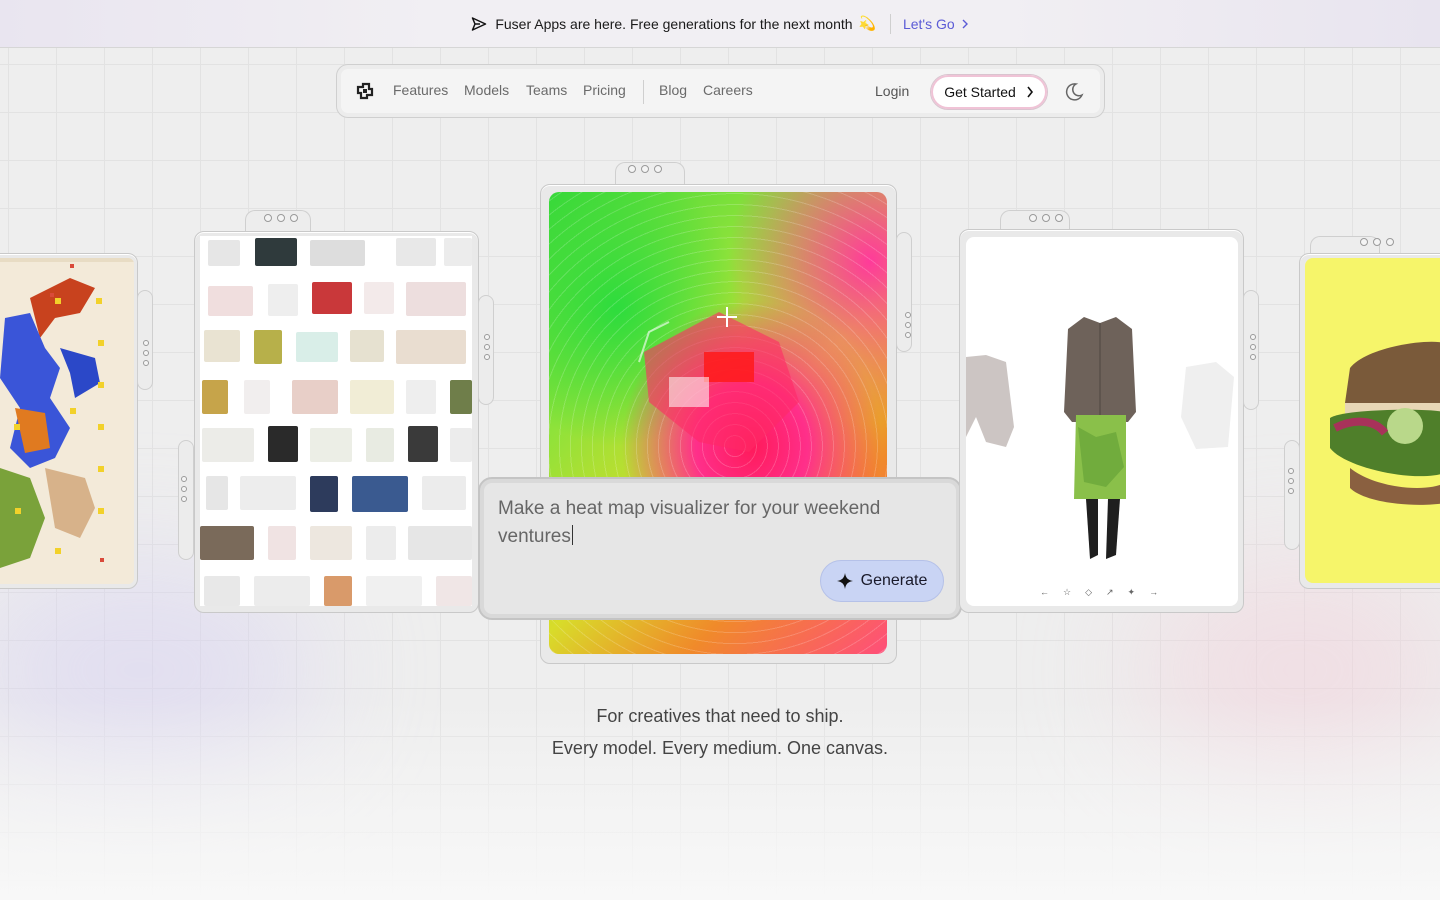 The width and height of the screenshot is (1440, 900). I want to click on nav-link-teams: Teams, so click(546, 90).